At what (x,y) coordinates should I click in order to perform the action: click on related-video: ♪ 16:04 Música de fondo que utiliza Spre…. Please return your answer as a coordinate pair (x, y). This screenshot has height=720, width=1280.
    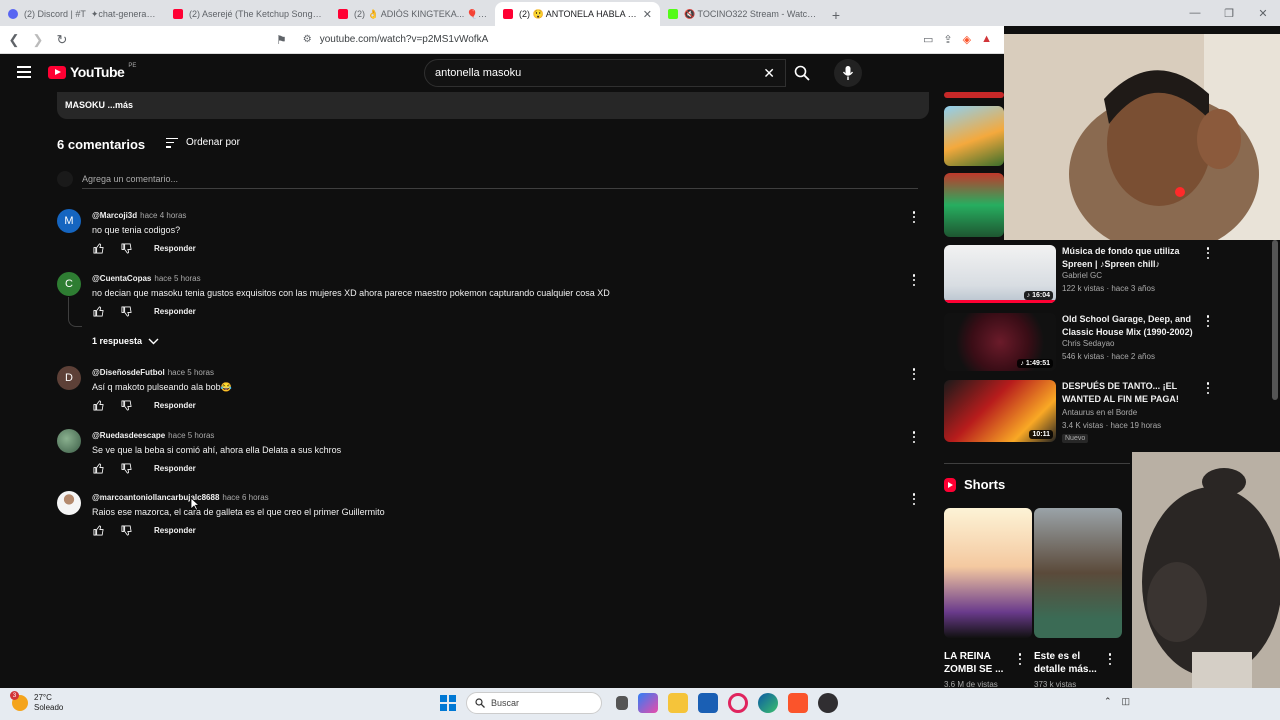
    Looking at the image, I should click on (1112, 275).